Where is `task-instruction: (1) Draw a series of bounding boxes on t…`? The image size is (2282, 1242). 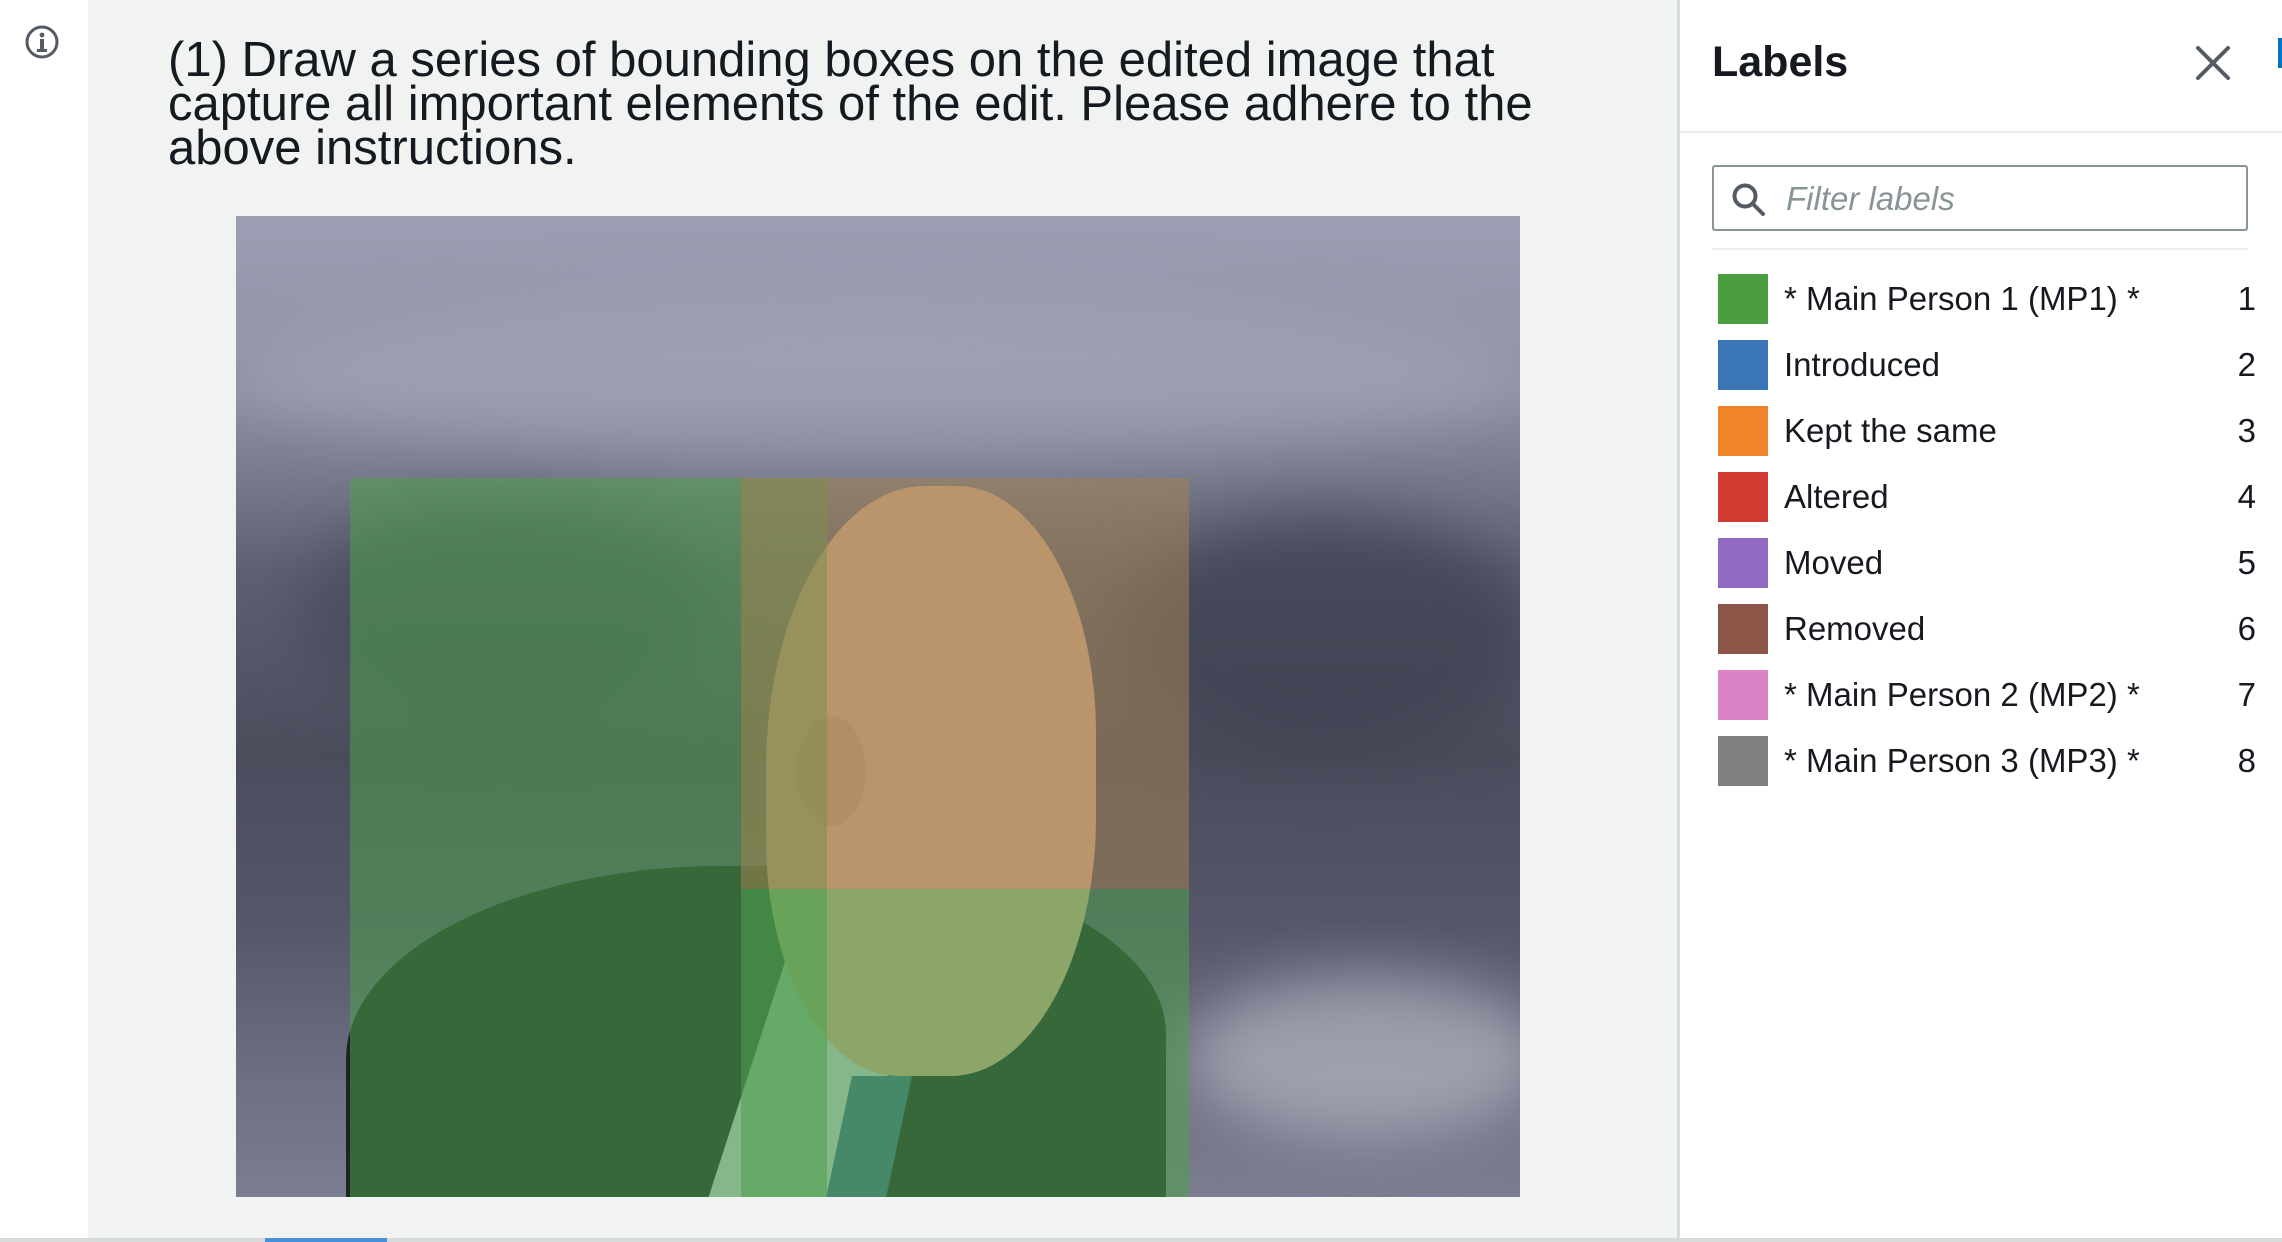 task-instruction: (1) Draw a series of bounding boxes on t… is located at coordinates (850, 104).